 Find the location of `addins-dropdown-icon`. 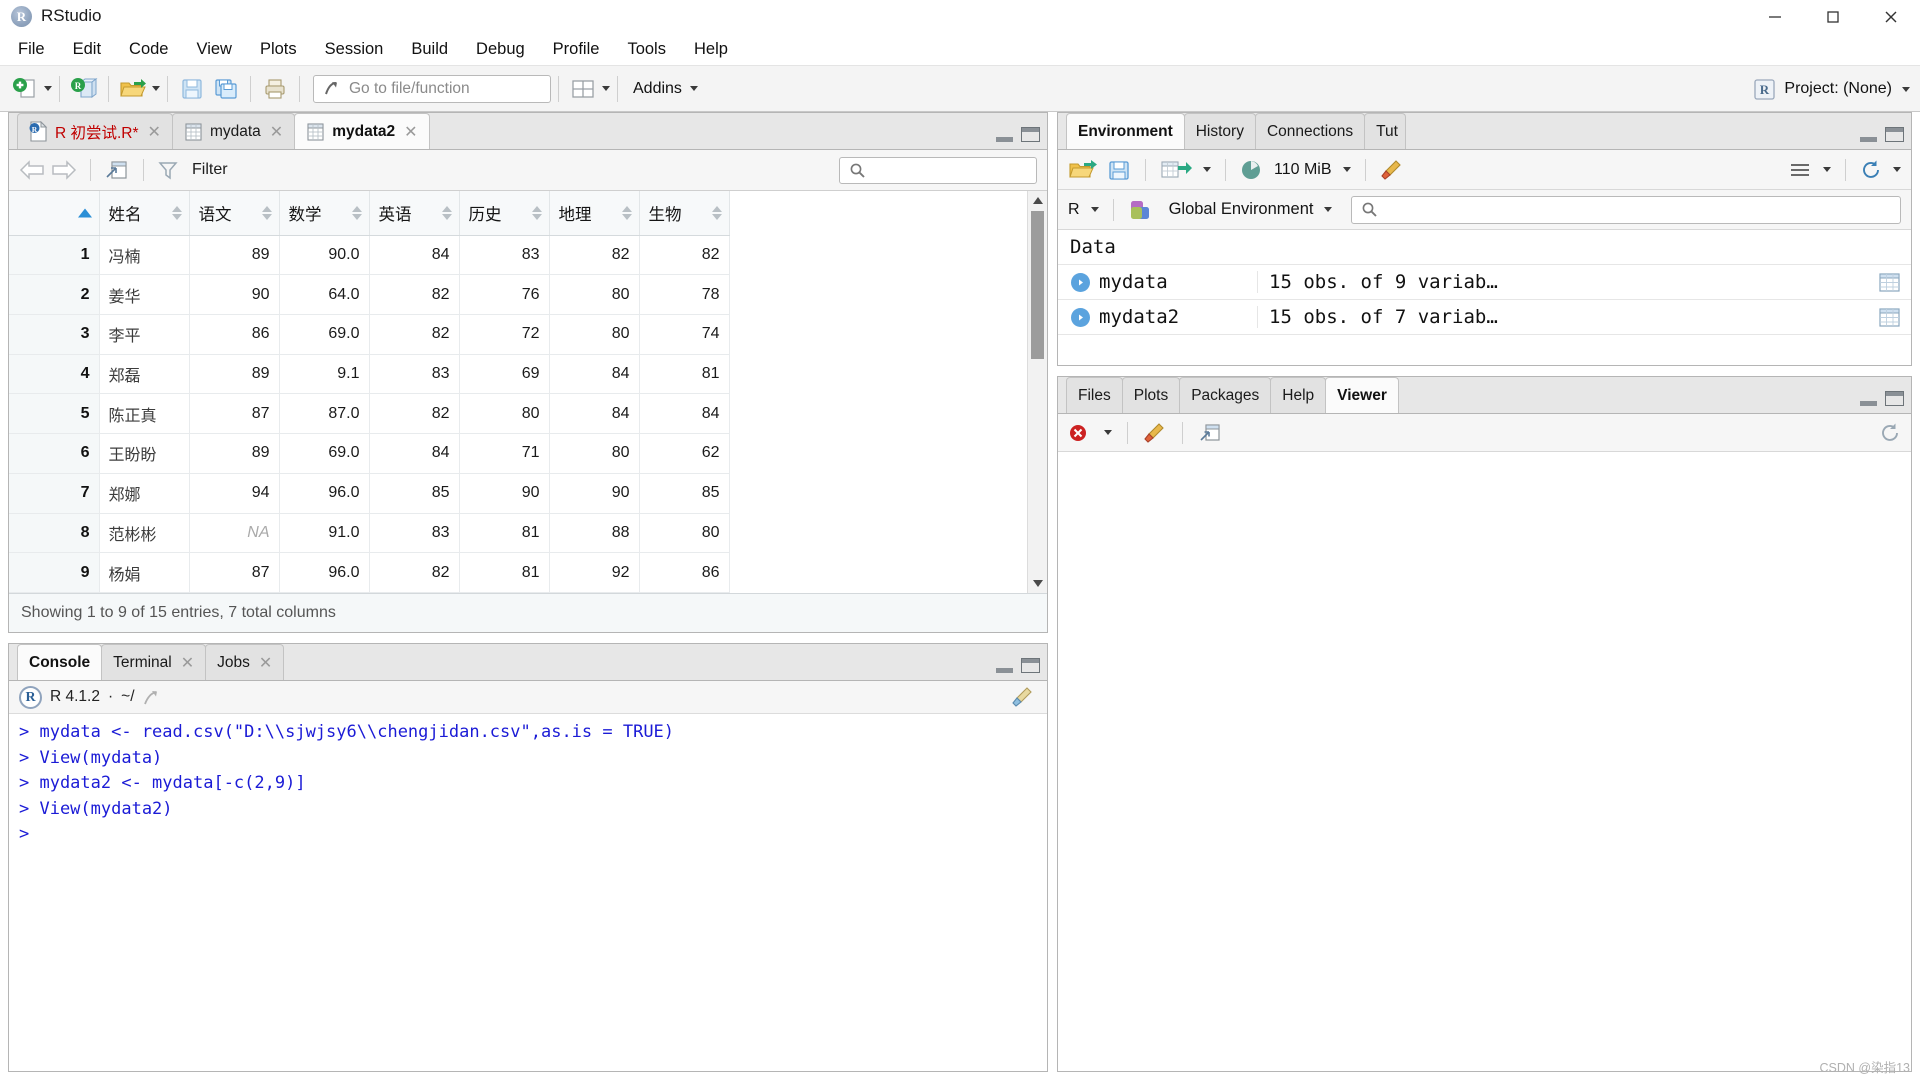

addins-dropdown-icon is located at coordinates (693, 88).